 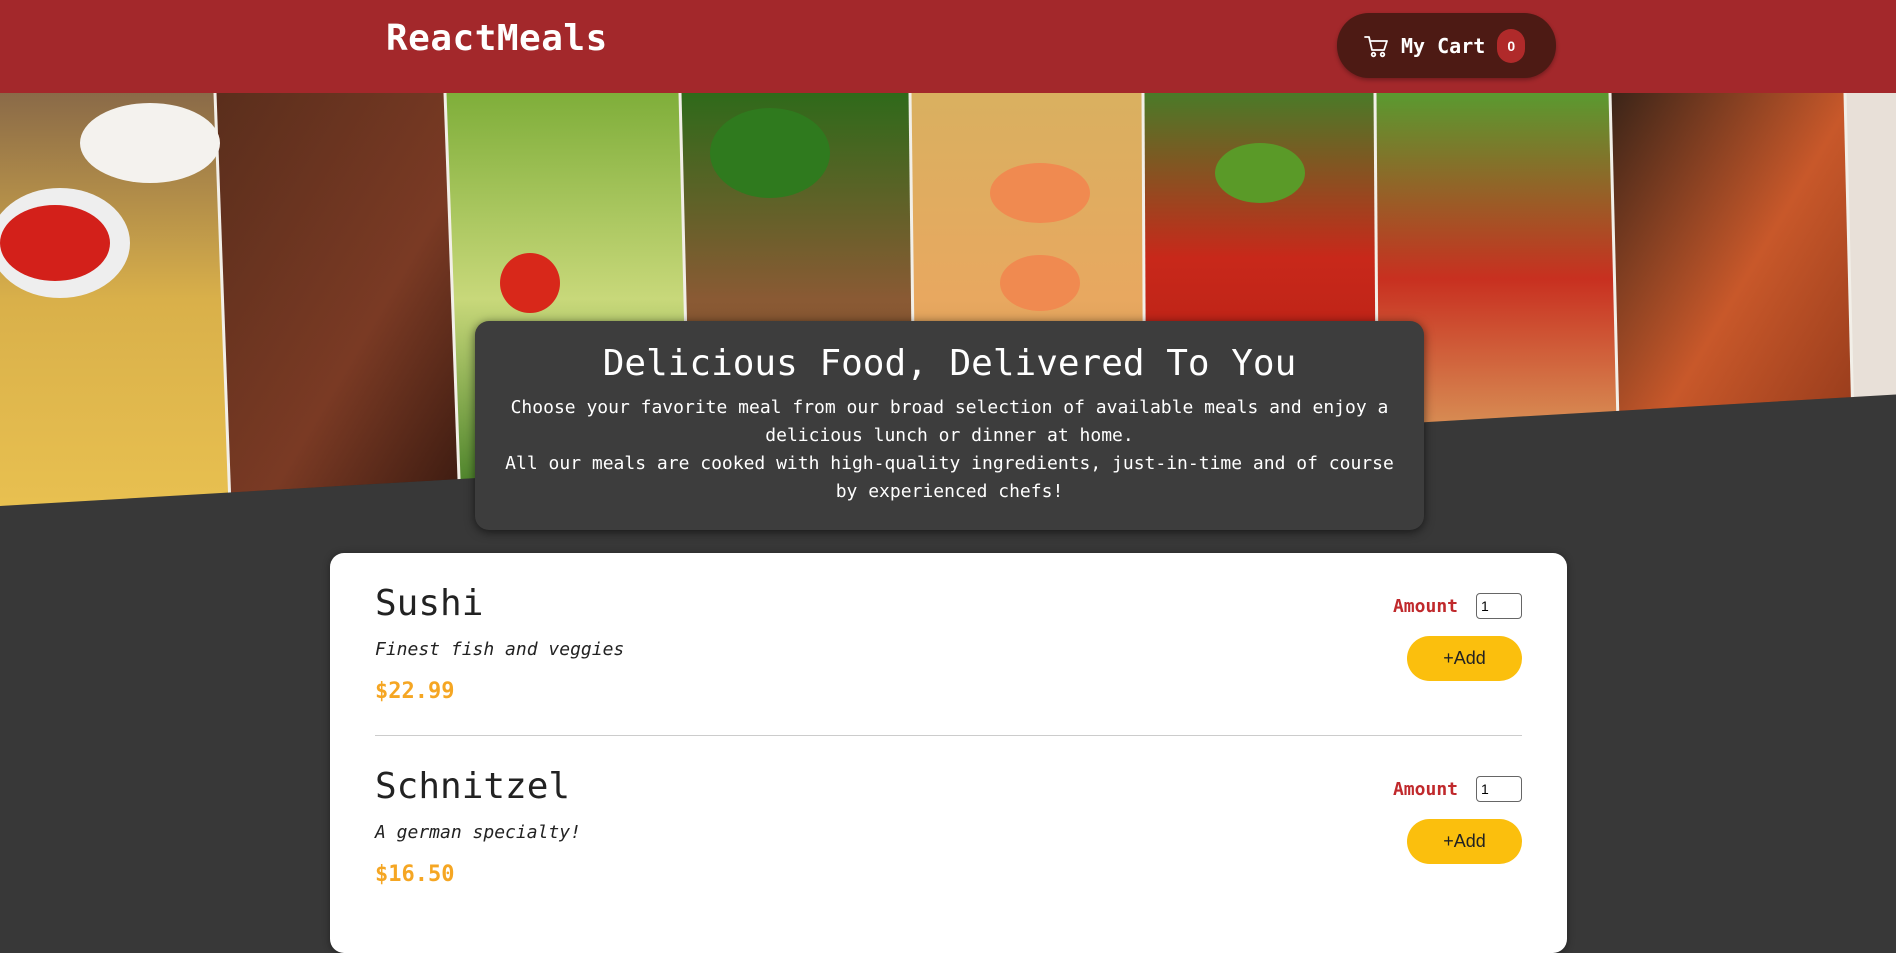 What do you see at coordinates (500, 649) in the screenshot?
I see `meal-description: Finest fish and veggies` at bounding box center [500, 649].